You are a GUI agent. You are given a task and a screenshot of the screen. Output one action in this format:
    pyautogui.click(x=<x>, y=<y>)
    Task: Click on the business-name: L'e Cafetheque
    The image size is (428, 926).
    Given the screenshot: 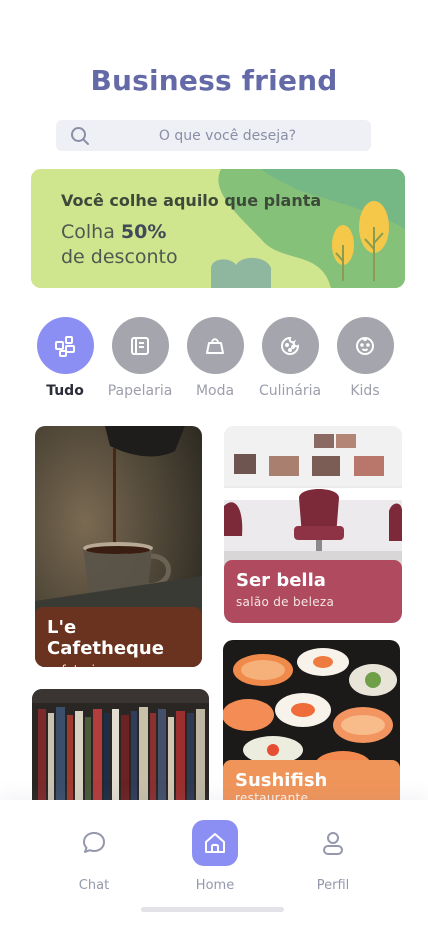 What is the action you would take?
    pyautogui.click(x=105, y=638)
    